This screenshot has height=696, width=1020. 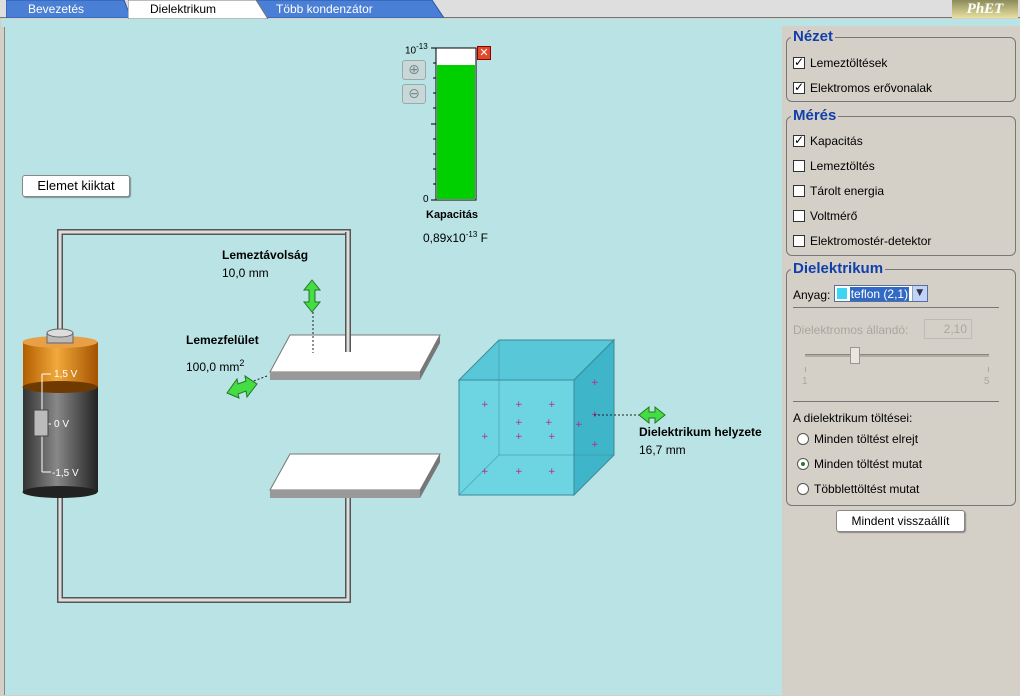 I want to click on checkbox-stored-energy: Tárolt energia, so click(x=838, y=191).